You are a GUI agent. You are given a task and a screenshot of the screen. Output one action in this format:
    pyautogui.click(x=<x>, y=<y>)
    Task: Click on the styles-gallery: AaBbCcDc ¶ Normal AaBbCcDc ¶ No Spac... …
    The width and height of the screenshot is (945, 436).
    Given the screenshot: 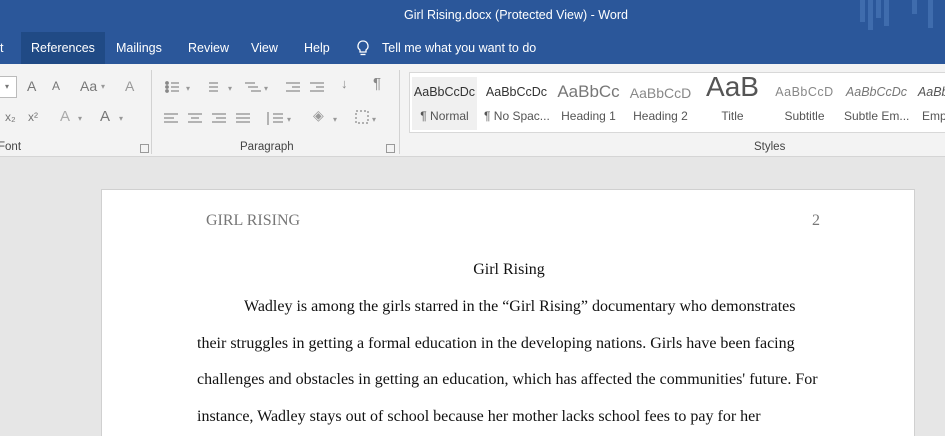 What is the action you would take?
    pyautogui.click(x=677, y=102)
    